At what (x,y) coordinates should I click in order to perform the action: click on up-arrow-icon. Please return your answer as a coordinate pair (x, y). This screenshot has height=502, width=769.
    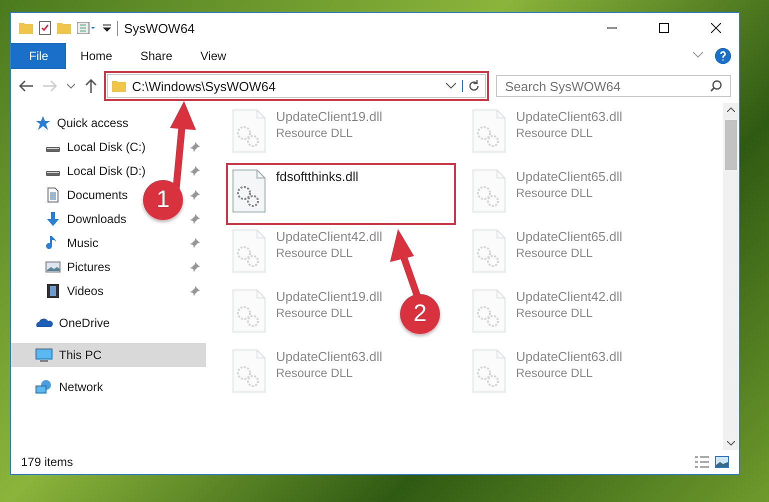
    Looking at the image, I should click on (91, 86).